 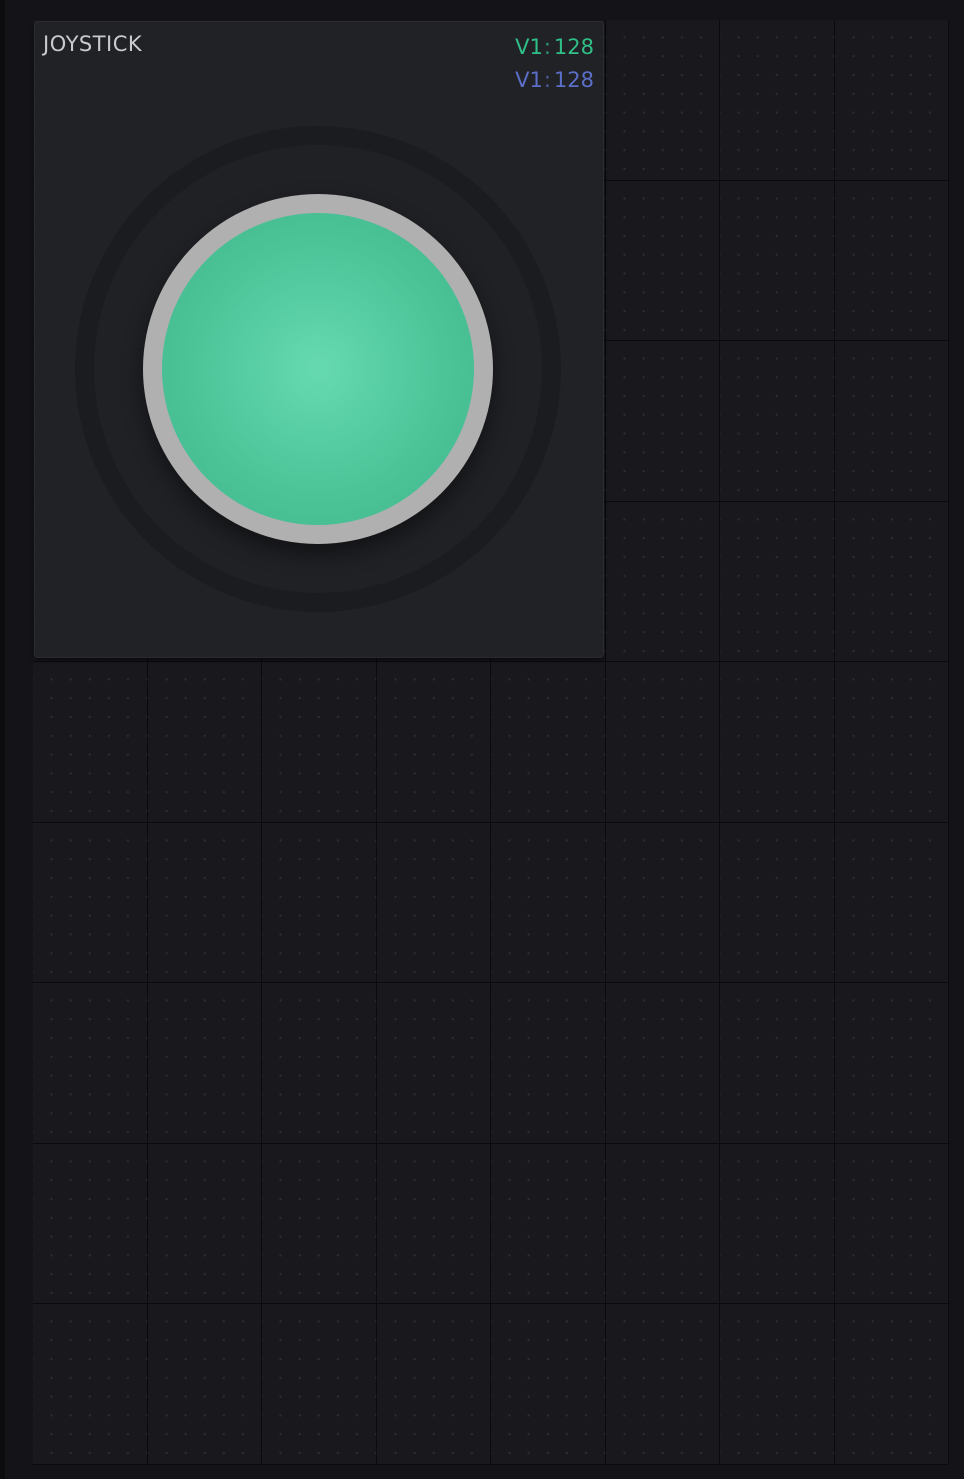 I want to click on joystick-pad-inner, so click(x=318, y=369).